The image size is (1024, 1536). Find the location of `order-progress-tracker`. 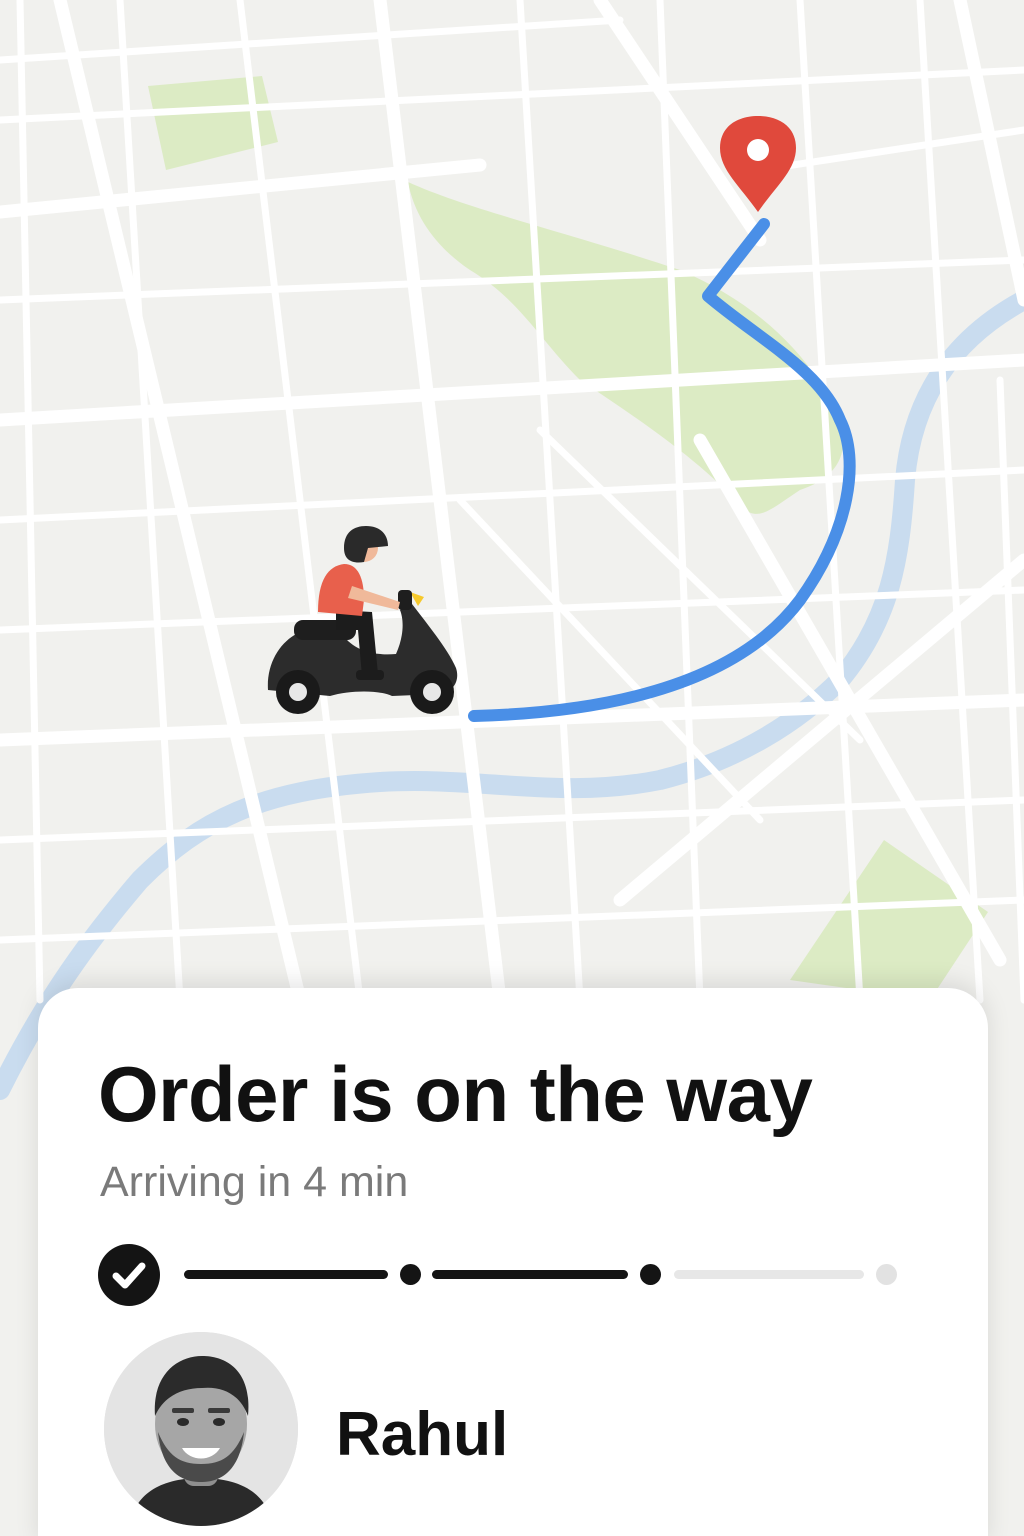

order-progress-tracker is located at coordinates (508, 1276).